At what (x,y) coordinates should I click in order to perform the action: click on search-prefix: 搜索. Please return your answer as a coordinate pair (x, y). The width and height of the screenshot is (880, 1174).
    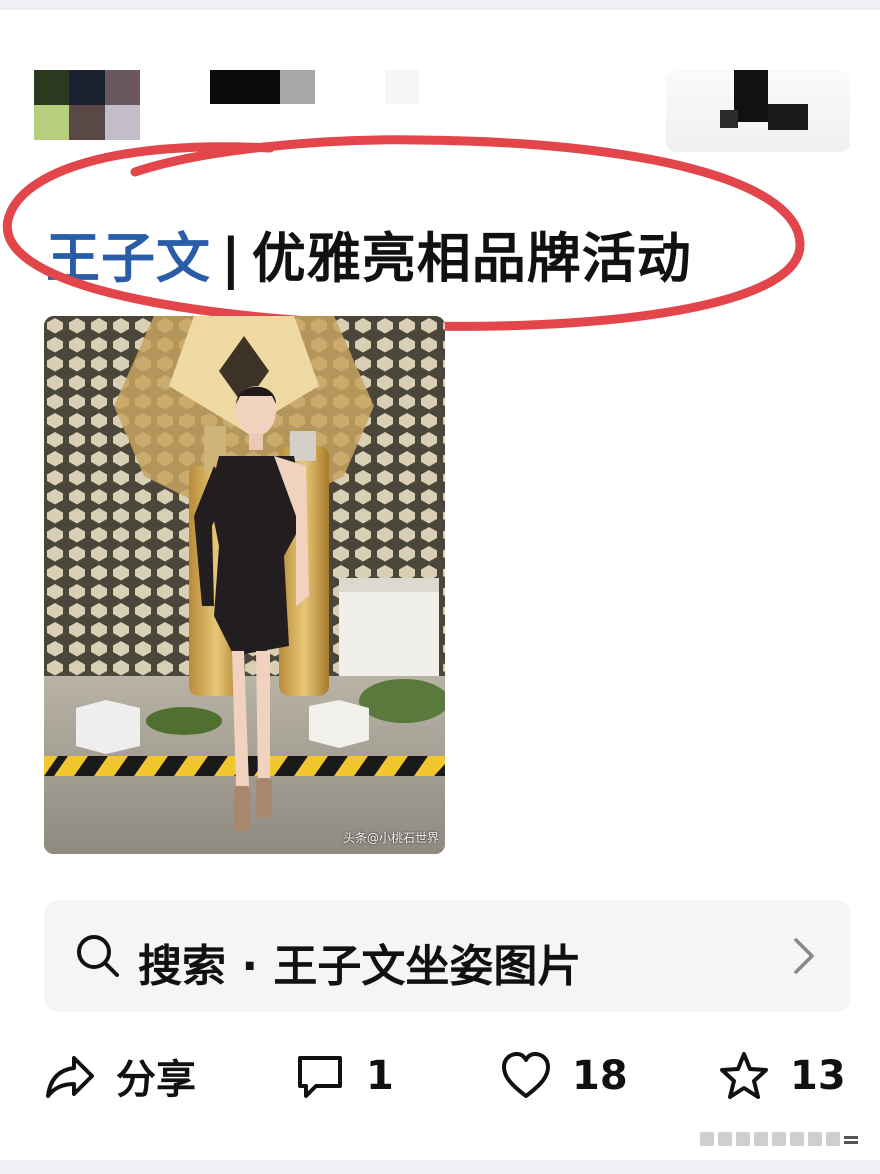
    Looking at the image, I should click on (182, 966).